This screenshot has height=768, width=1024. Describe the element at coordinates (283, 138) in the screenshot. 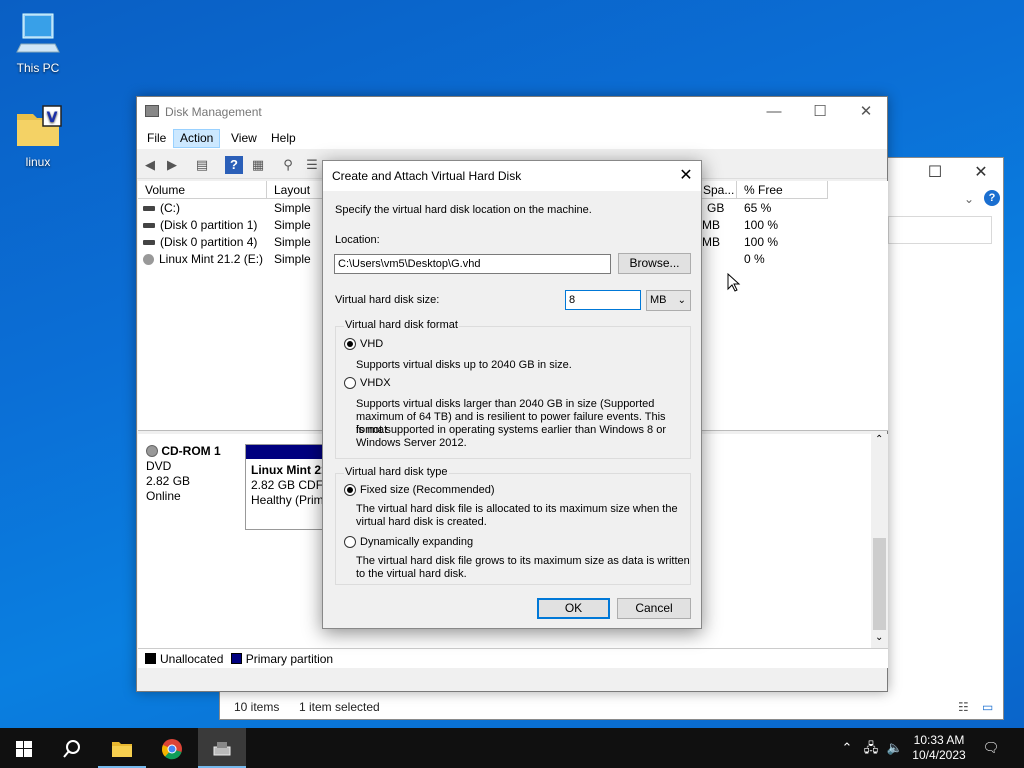

I see `menu-help: Help` at that location.